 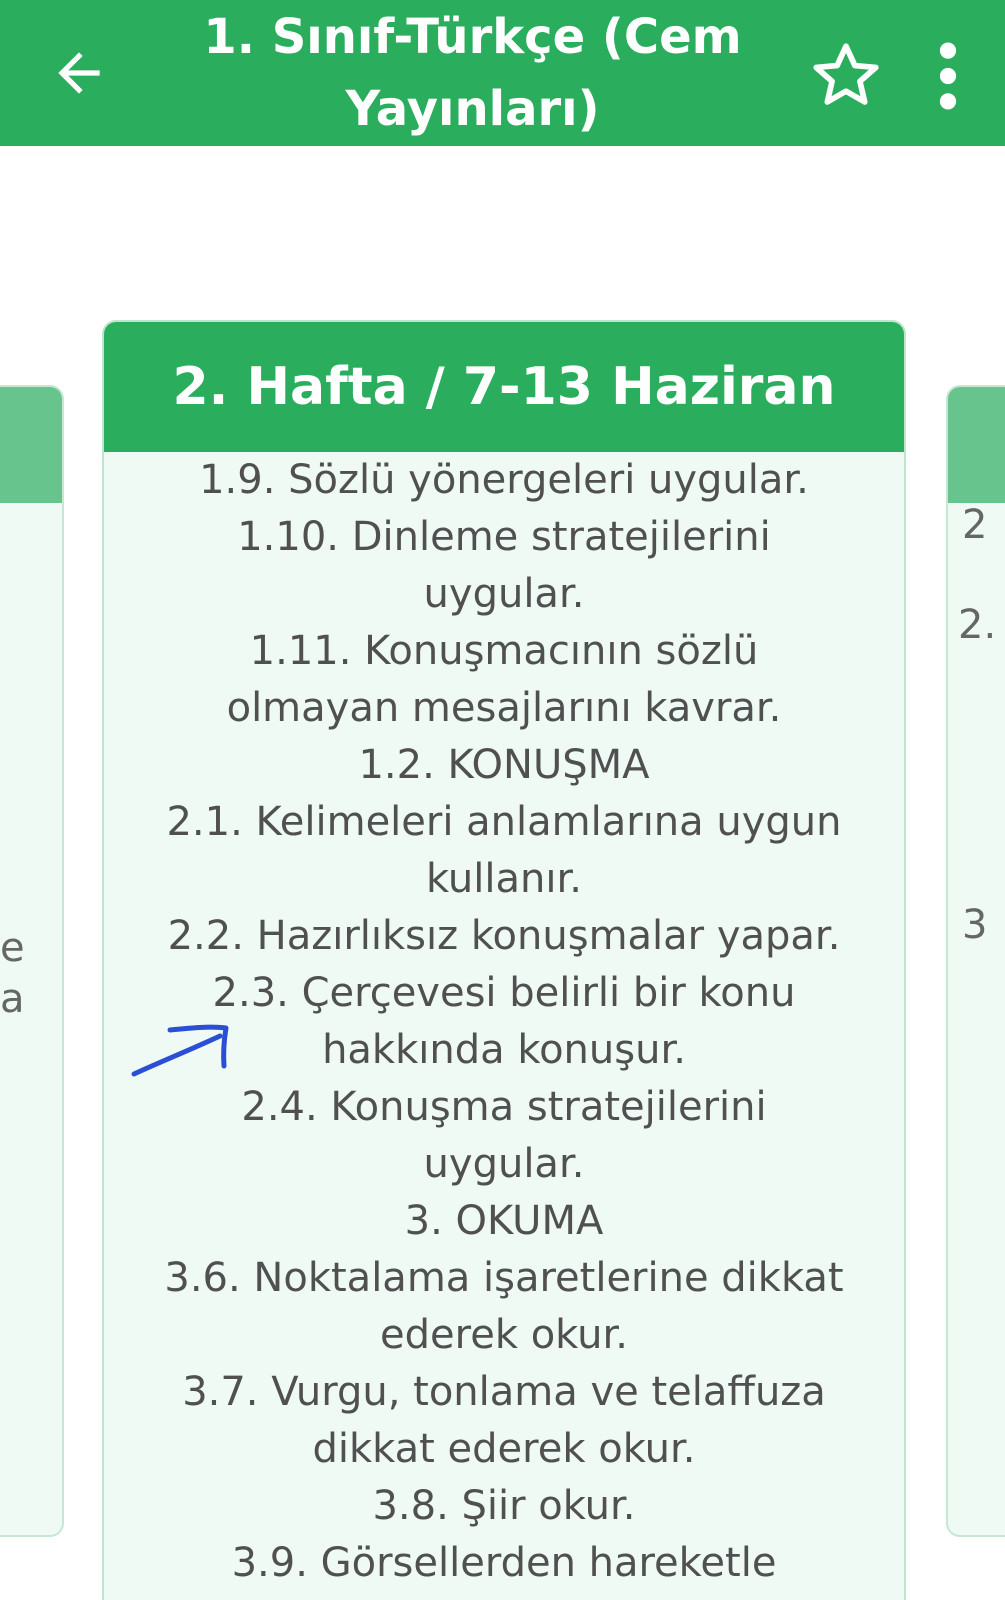 What do you see at coordinates (975, 925) in the screenshot?
I see `next-card-text-fragment: 3` at bounding box center [975, 925].